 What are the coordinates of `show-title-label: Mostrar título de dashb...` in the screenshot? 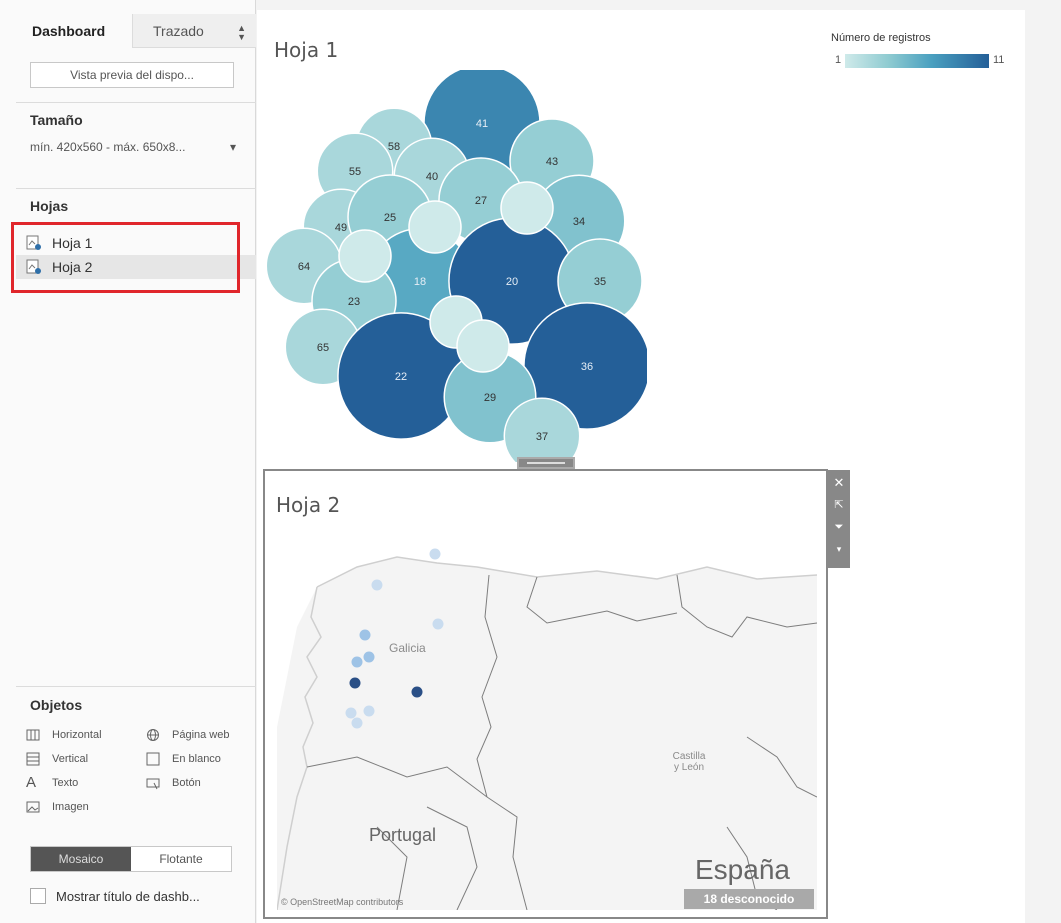 It's located at (128, 896).